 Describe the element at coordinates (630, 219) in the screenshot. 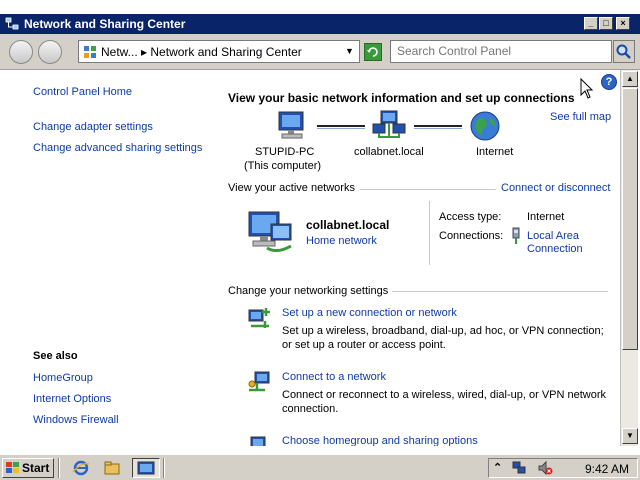

I see `scroll-thumb` at that location.